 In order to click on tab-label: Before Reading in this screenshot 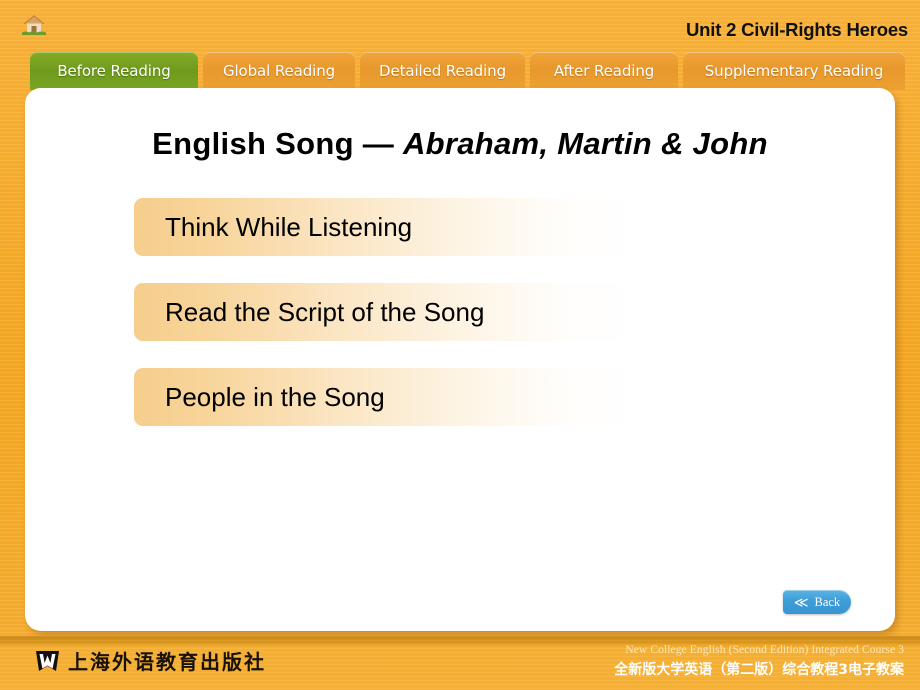, I will do `click(114, 71)`.